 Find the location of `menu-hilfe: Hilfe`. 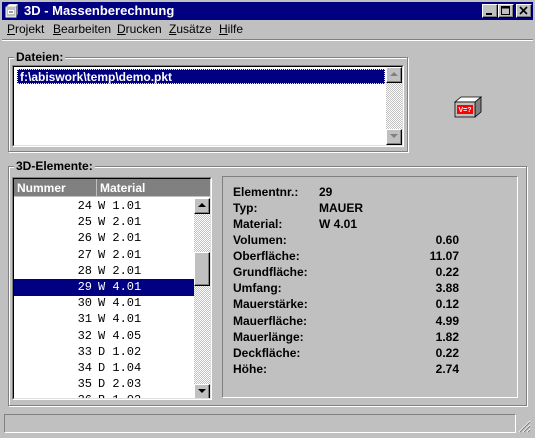

menu-hilfe: Hilfe is located at coordinates (231, 29).